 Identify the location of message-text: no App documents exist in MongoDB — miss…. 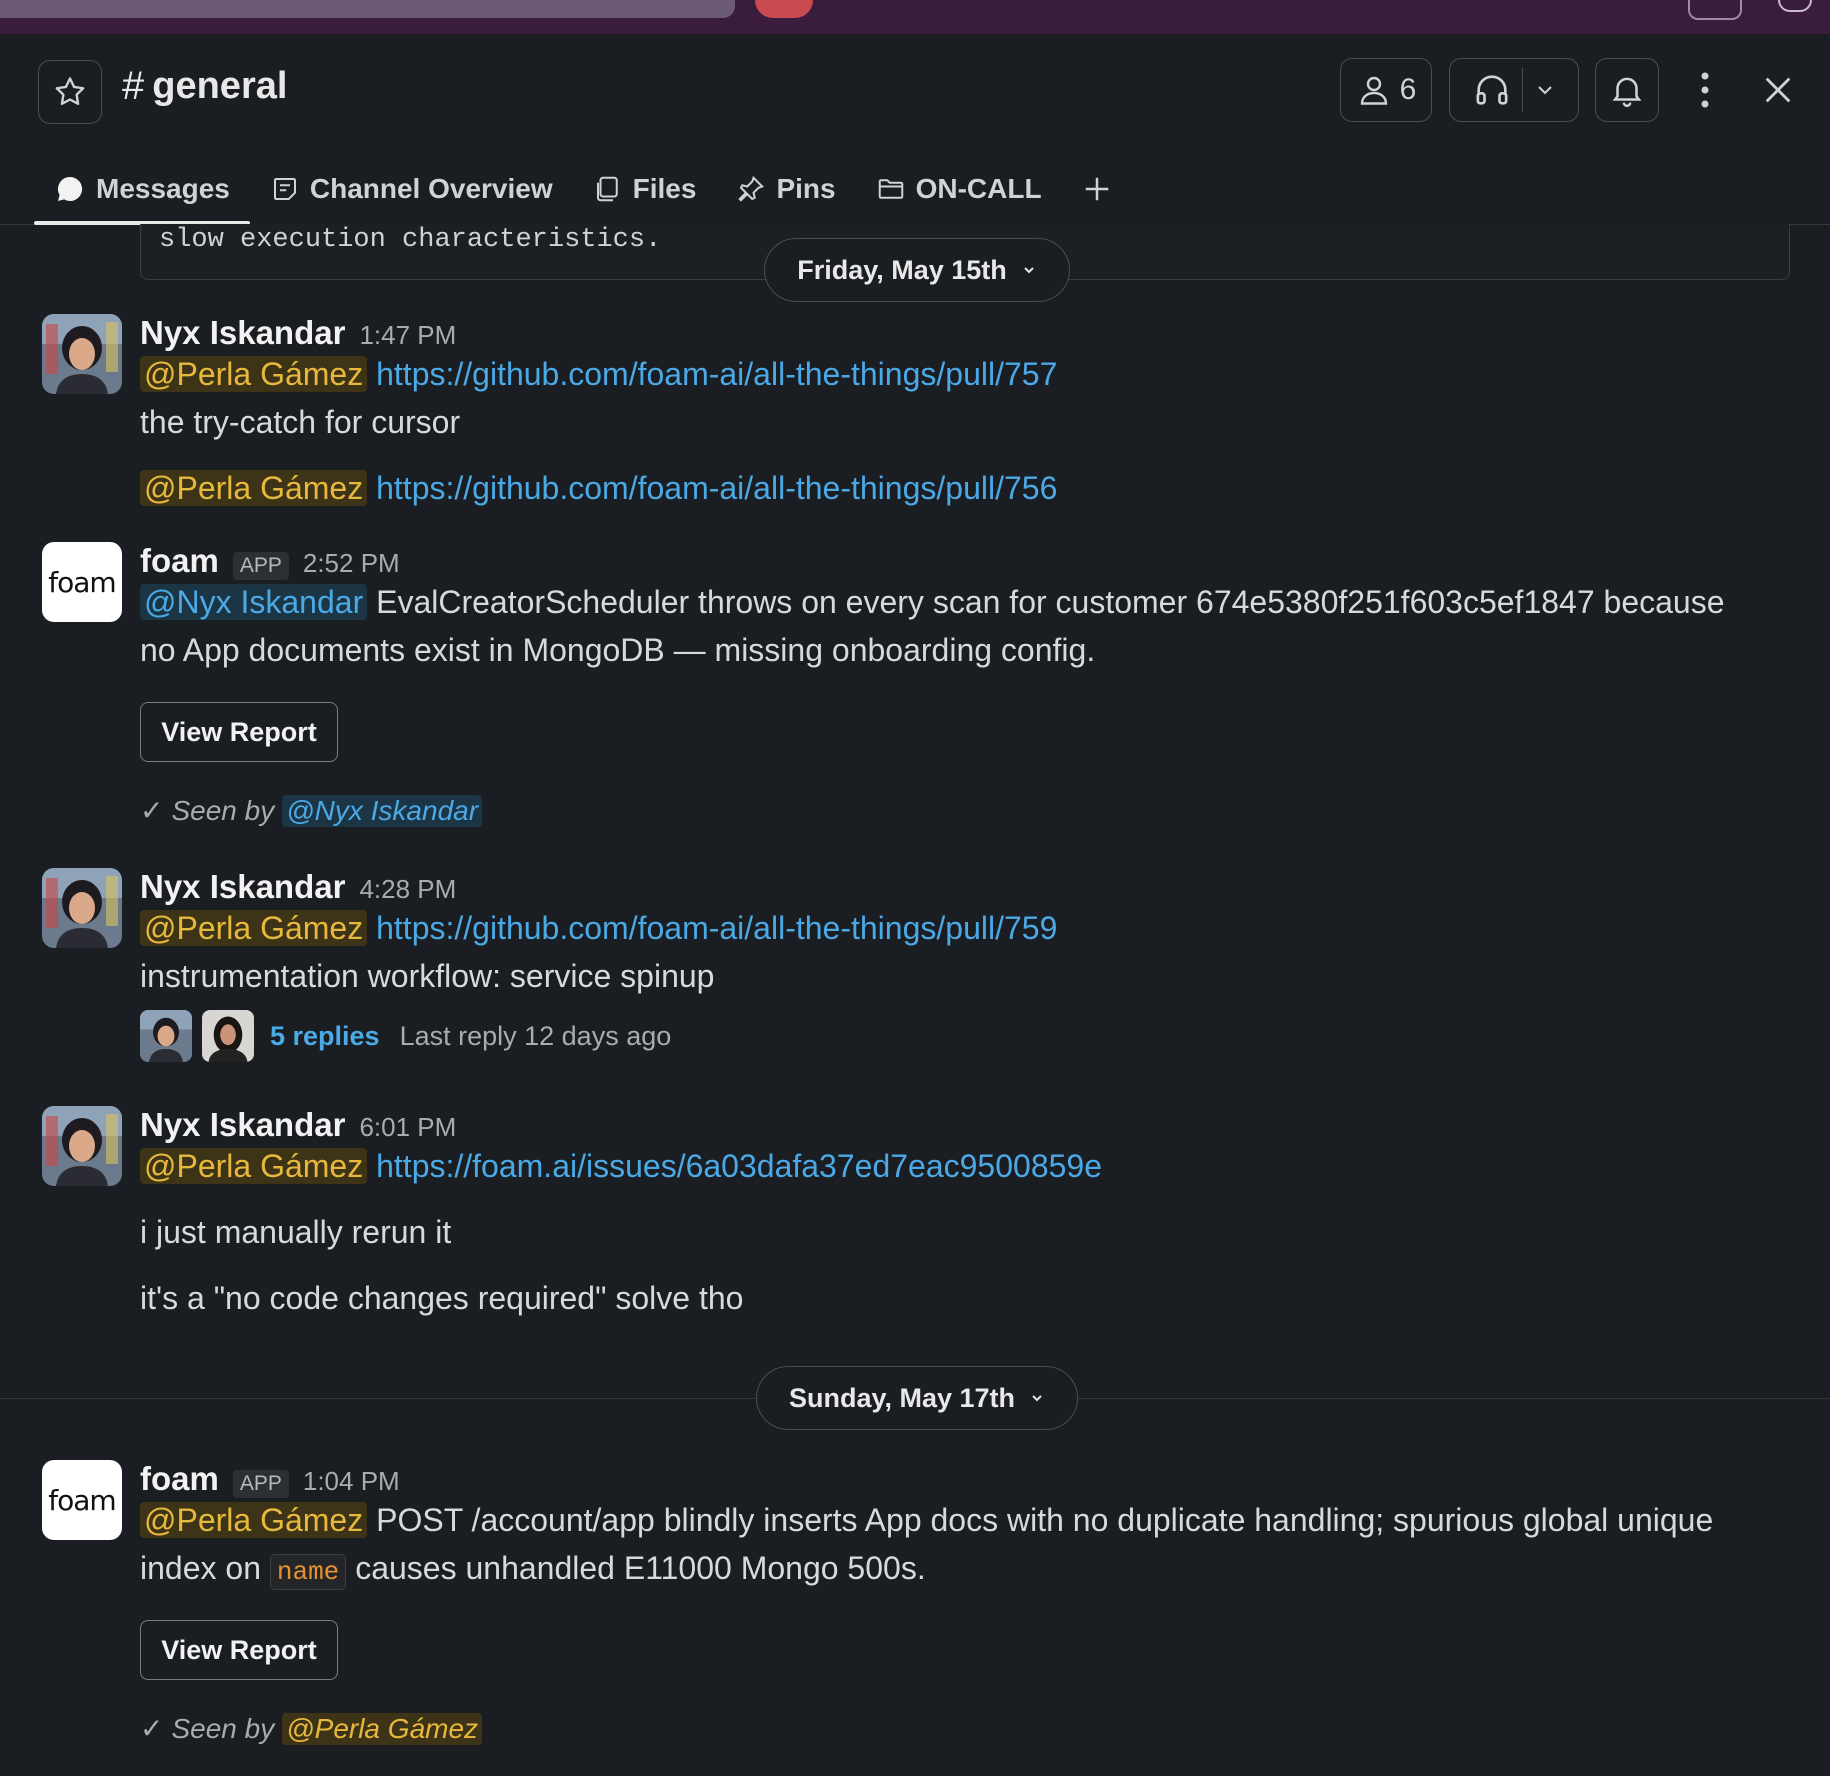
(618, 650).